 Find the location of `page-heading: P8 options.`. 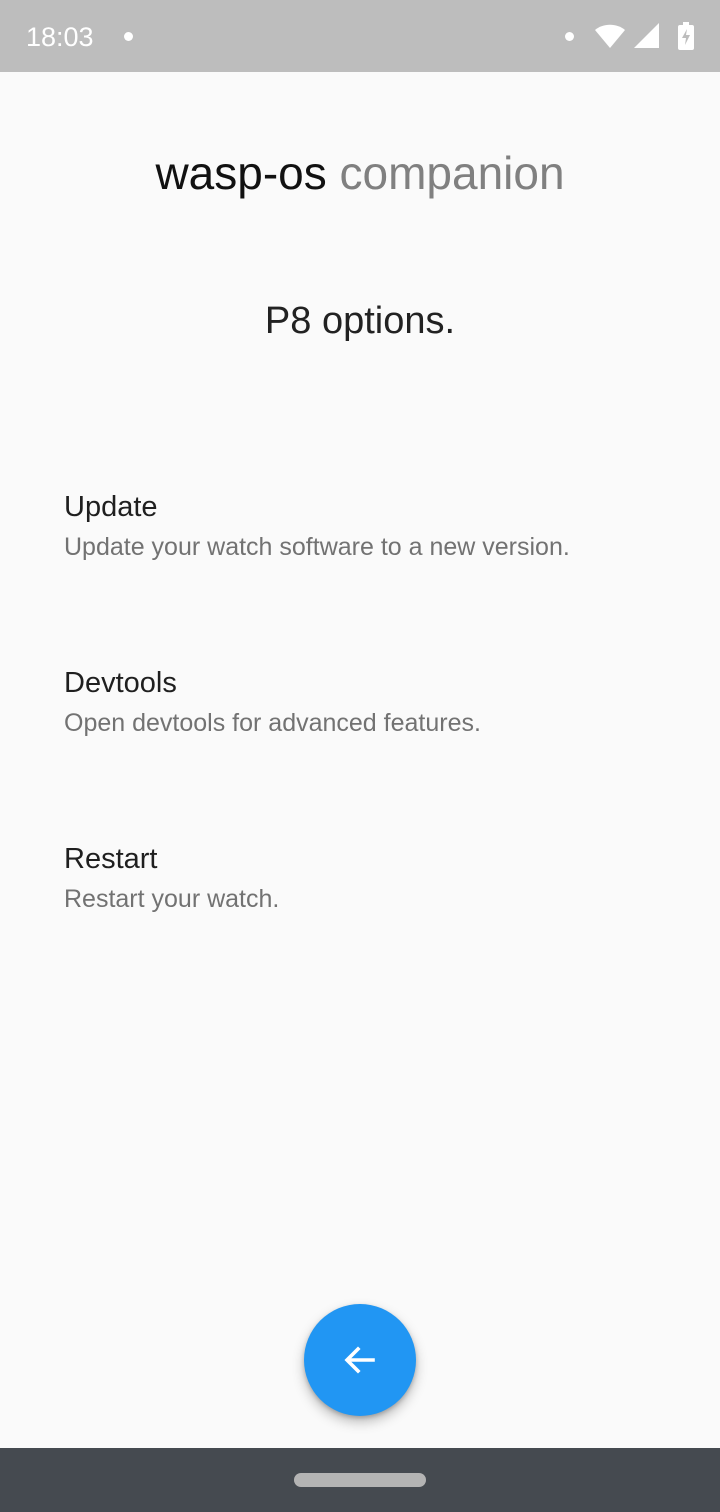

page-heading: P8 options. is located at coordinates (360, 321).